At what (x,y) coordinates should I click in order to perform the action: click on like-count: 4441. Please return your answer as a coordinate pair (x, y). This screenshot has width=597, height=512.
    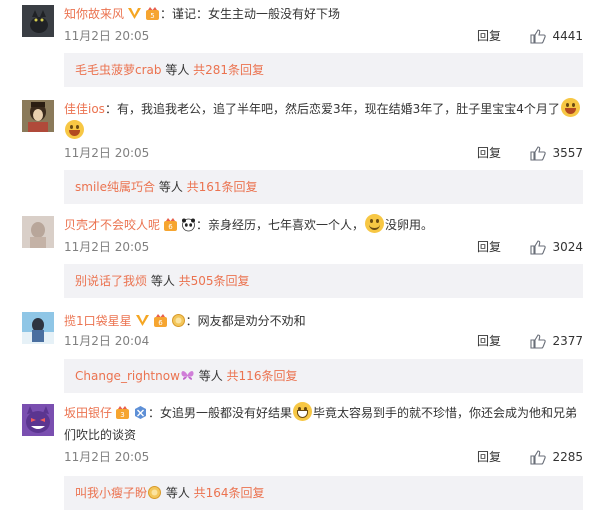
    Looking at the image, I should click on (567, 36).